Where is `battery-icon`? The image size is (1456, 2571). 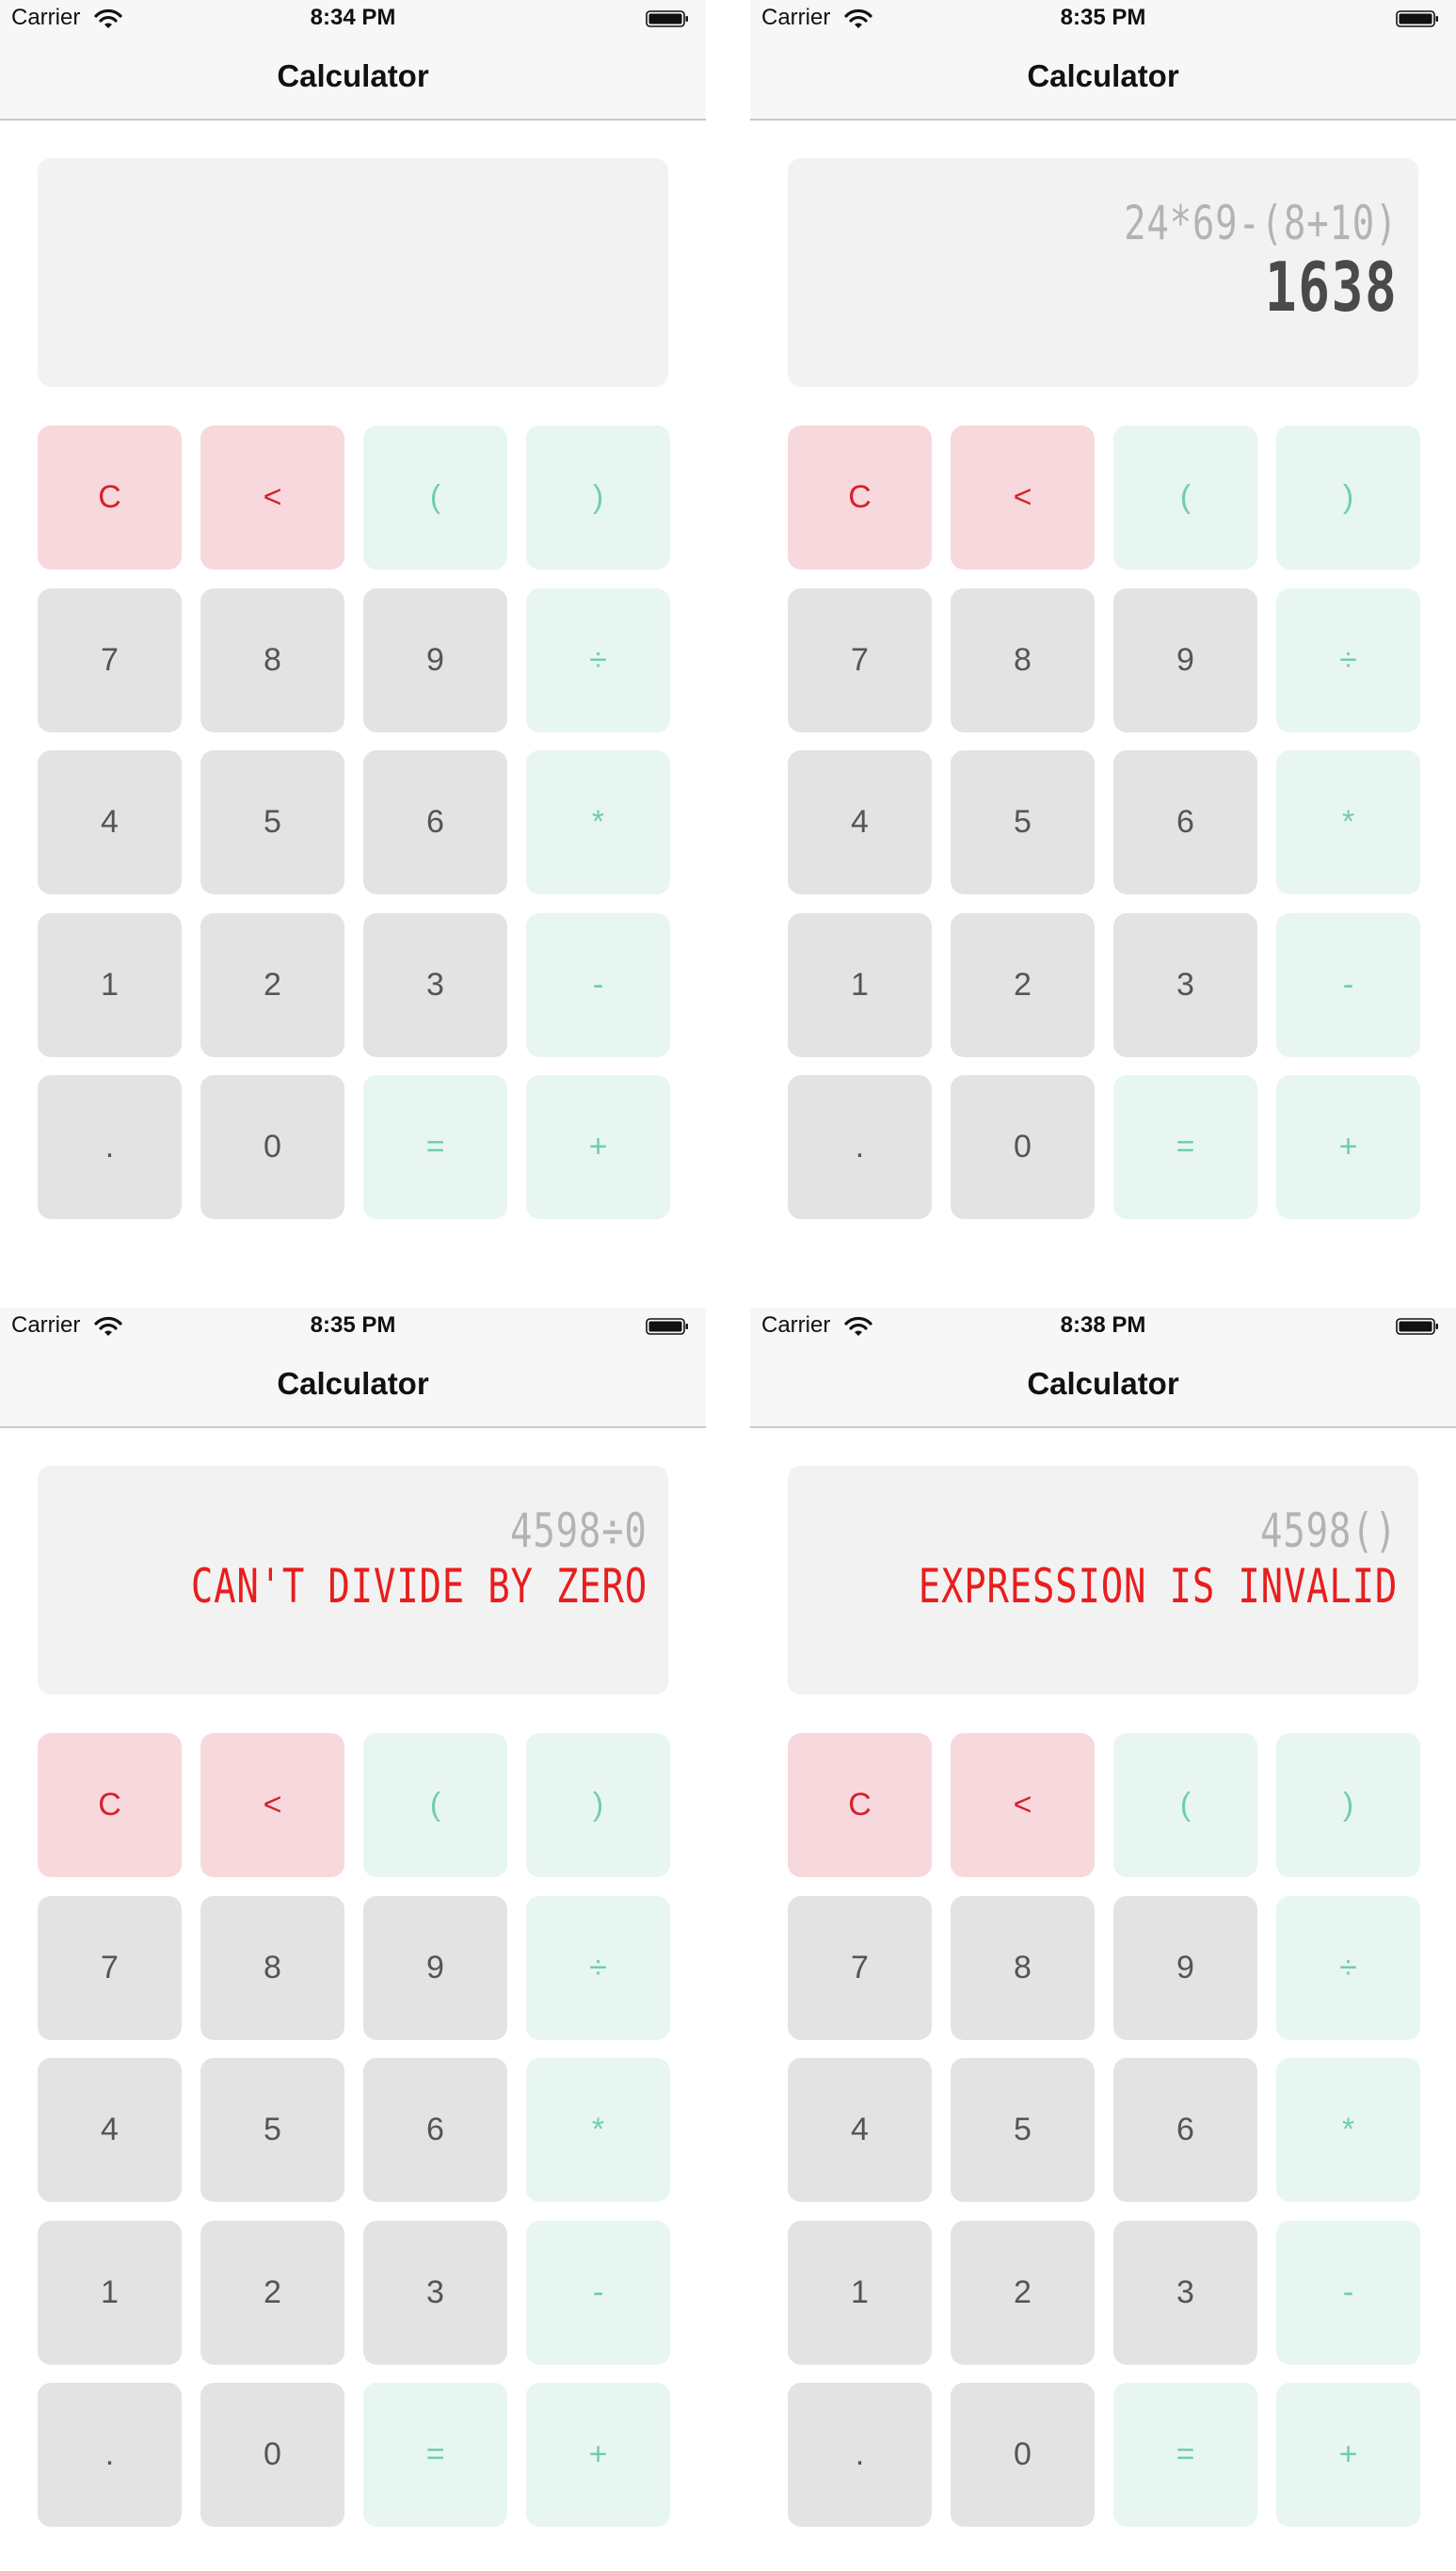
battery-icon is located at coordinates (1417, 18).